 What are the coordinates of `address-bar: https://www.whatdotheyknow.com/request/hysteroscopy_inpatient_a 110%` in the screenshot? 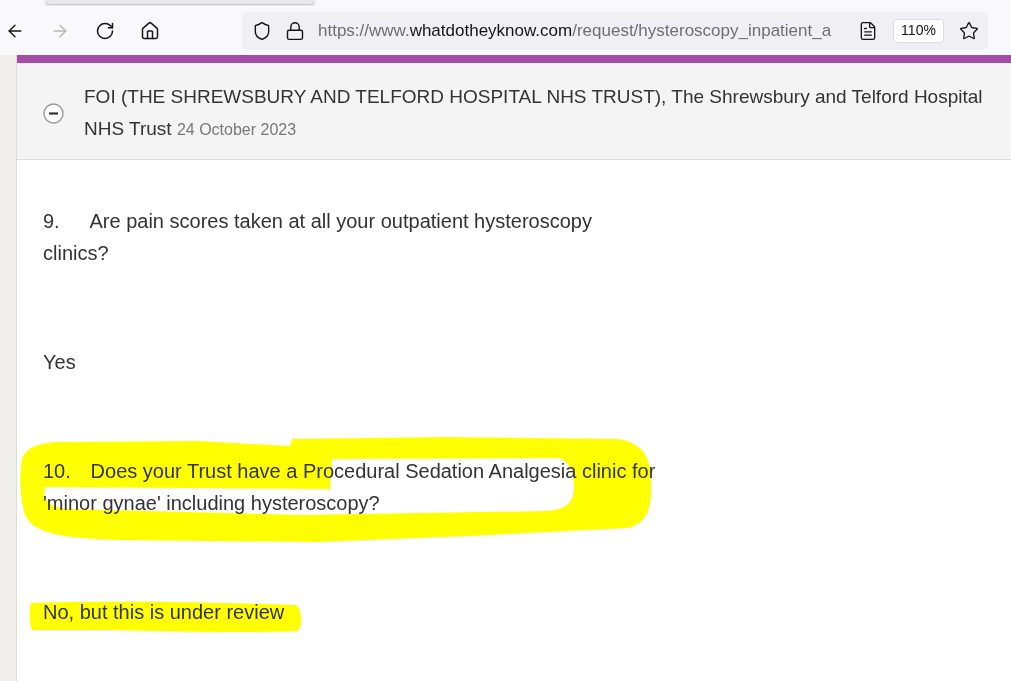 It's located at (615, 30).